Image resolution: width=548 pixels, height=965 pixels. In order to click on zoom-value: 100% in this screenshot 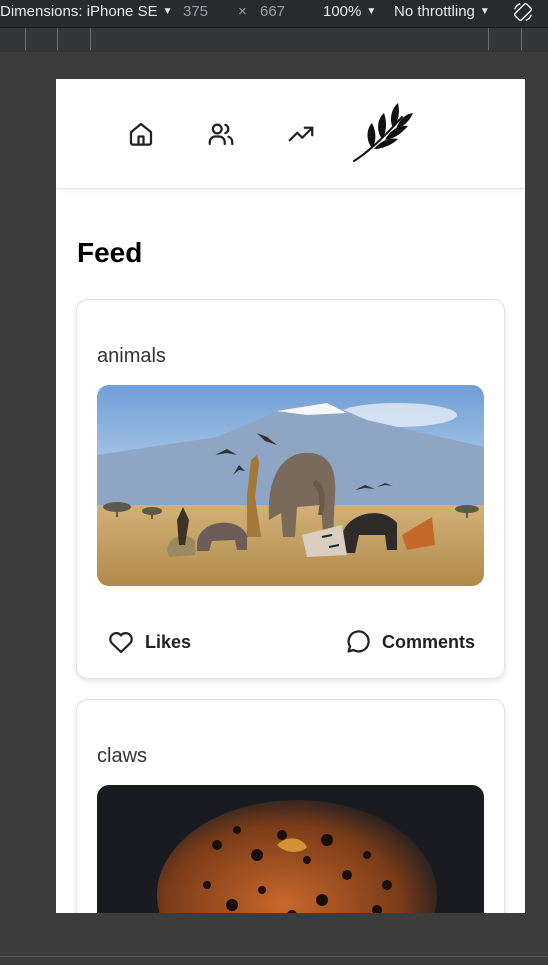, I will do `click(342, 11)`.